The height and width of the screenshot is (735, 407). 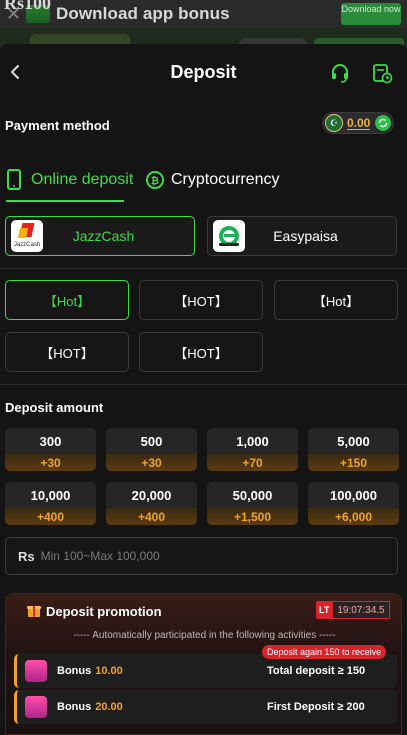 What do you see at coordinates (382, 73) in the screenshot?
I see `deposit-history-icon` at bounding box center [382, 73].